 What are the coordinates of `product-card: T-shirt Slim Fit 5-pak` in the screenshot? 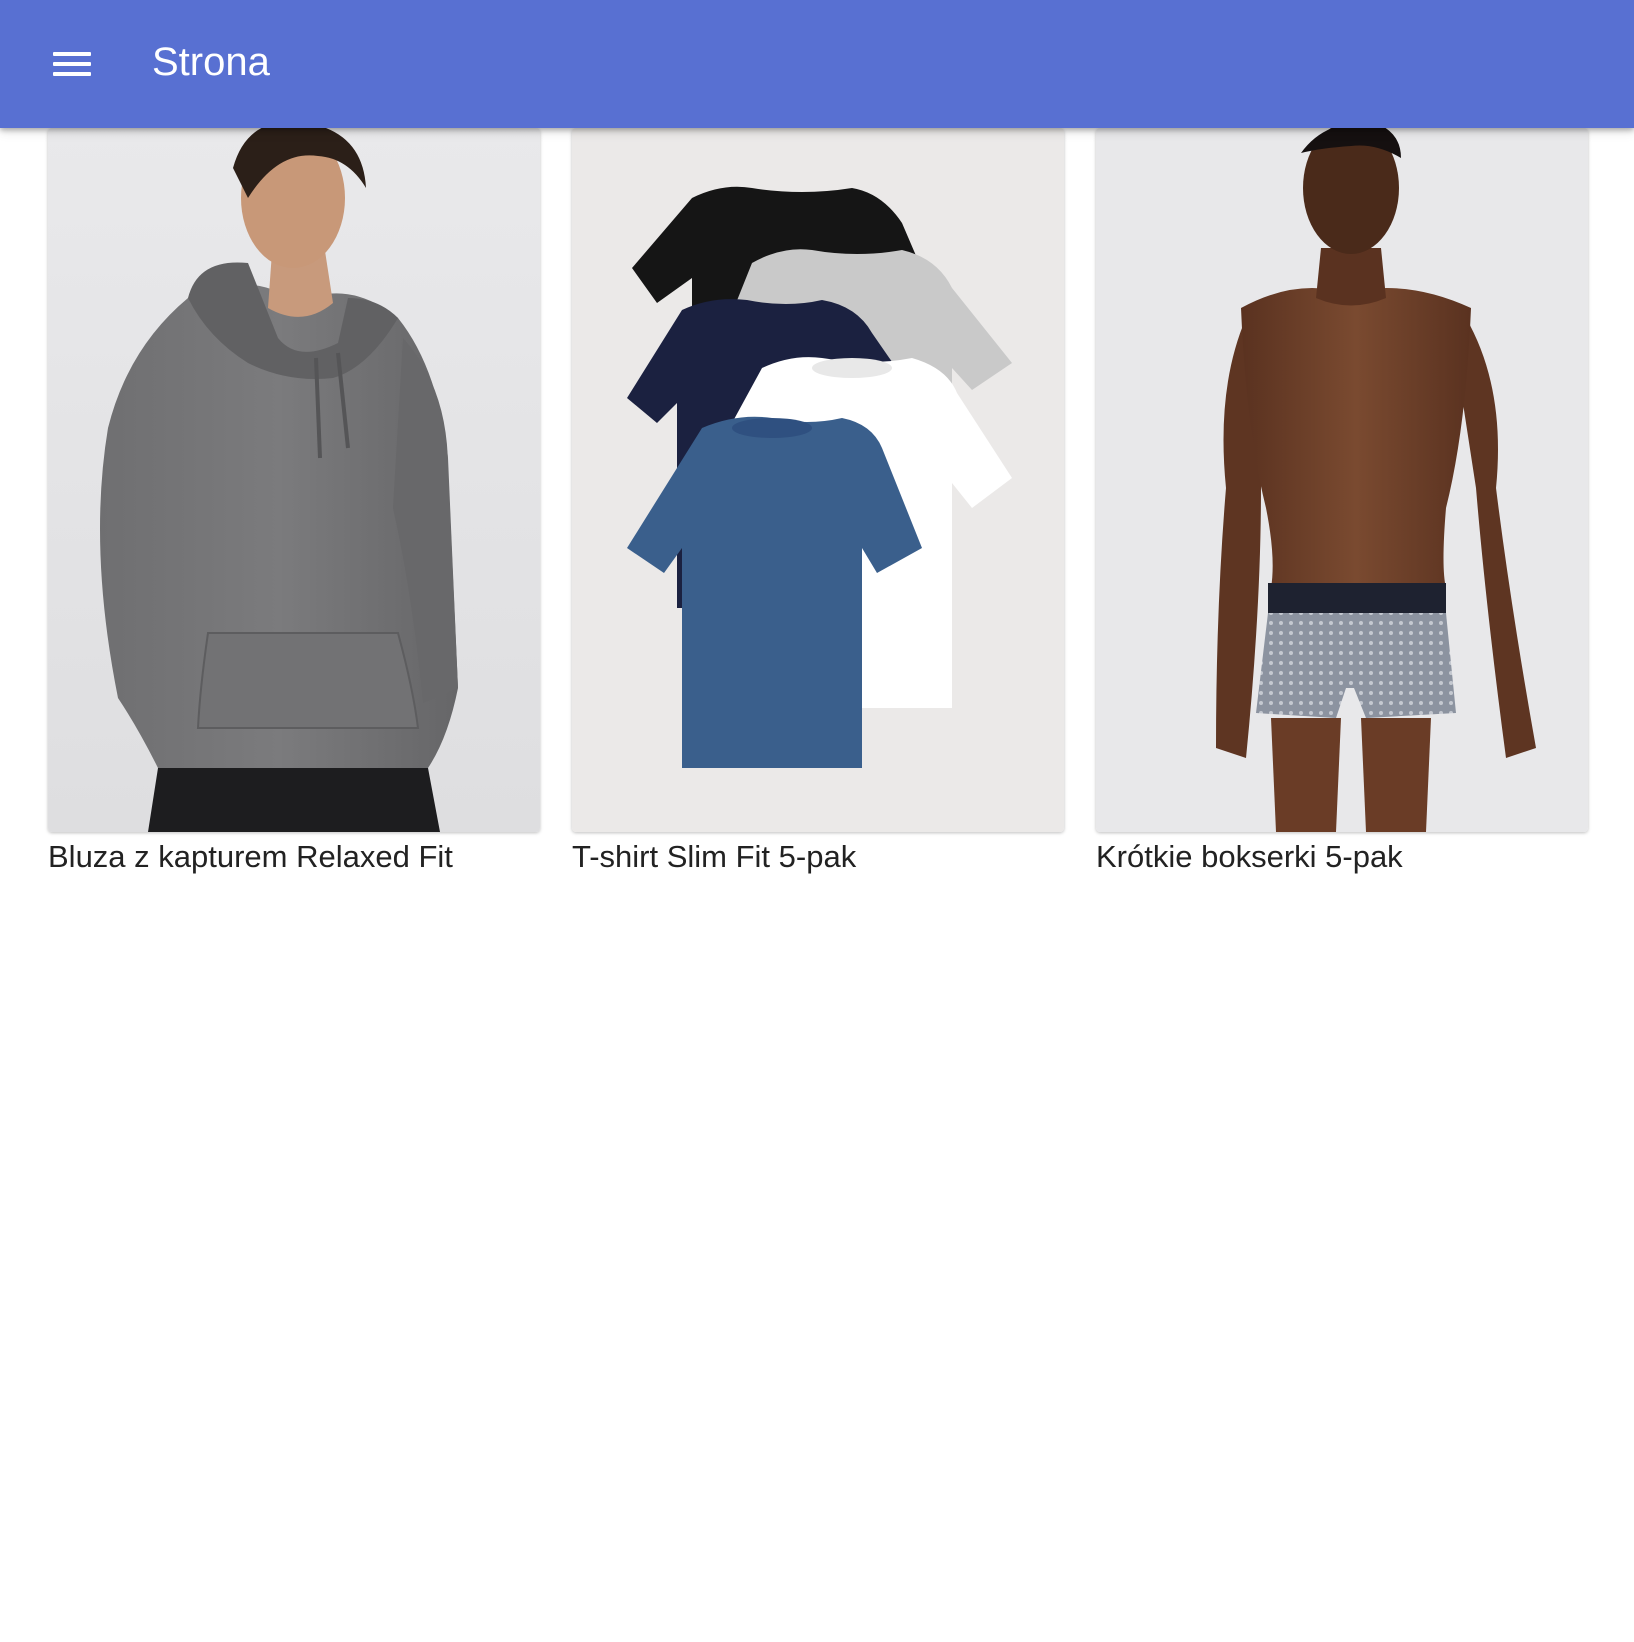 It's located at (818, 502).